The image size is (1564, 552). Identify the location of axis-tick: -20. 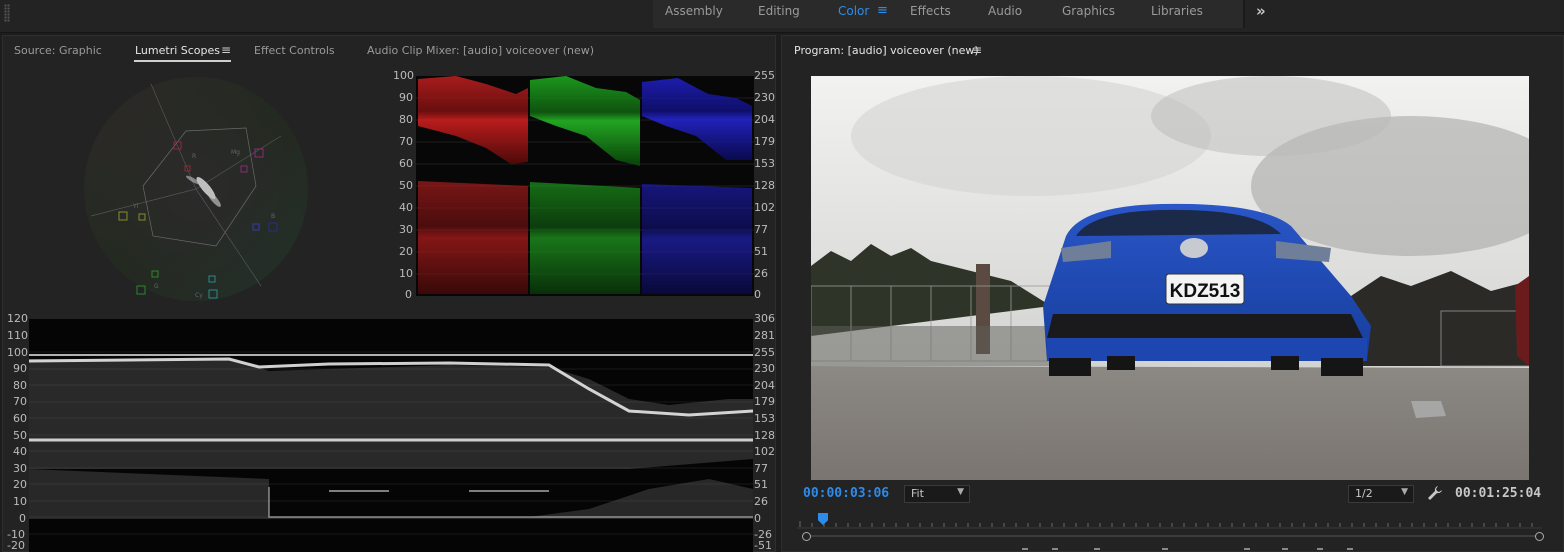
(16, 545).